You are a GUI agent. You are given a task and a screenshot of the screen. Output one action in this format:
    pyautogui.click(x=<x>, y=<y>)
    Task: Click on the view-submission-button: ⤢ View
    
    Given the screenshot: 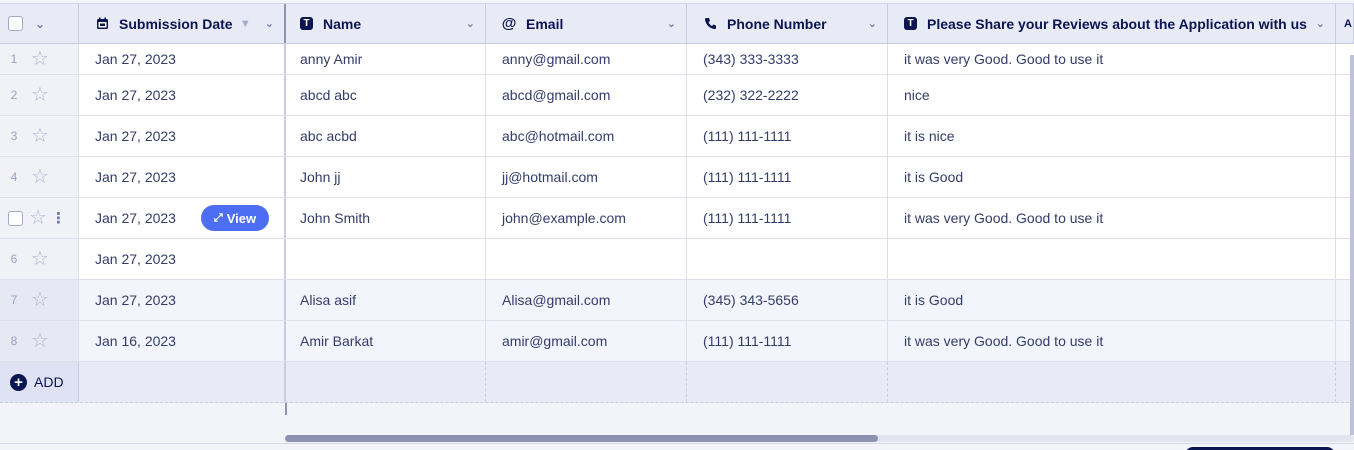 What is the action you would take?
    pyautogui.click(x=235, y=218)
    